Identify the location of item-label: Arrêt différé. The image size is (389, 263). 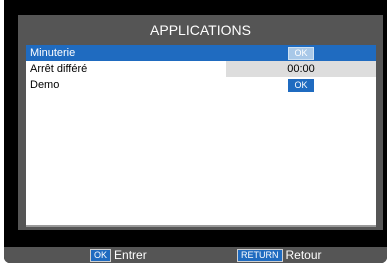
(59, 69).